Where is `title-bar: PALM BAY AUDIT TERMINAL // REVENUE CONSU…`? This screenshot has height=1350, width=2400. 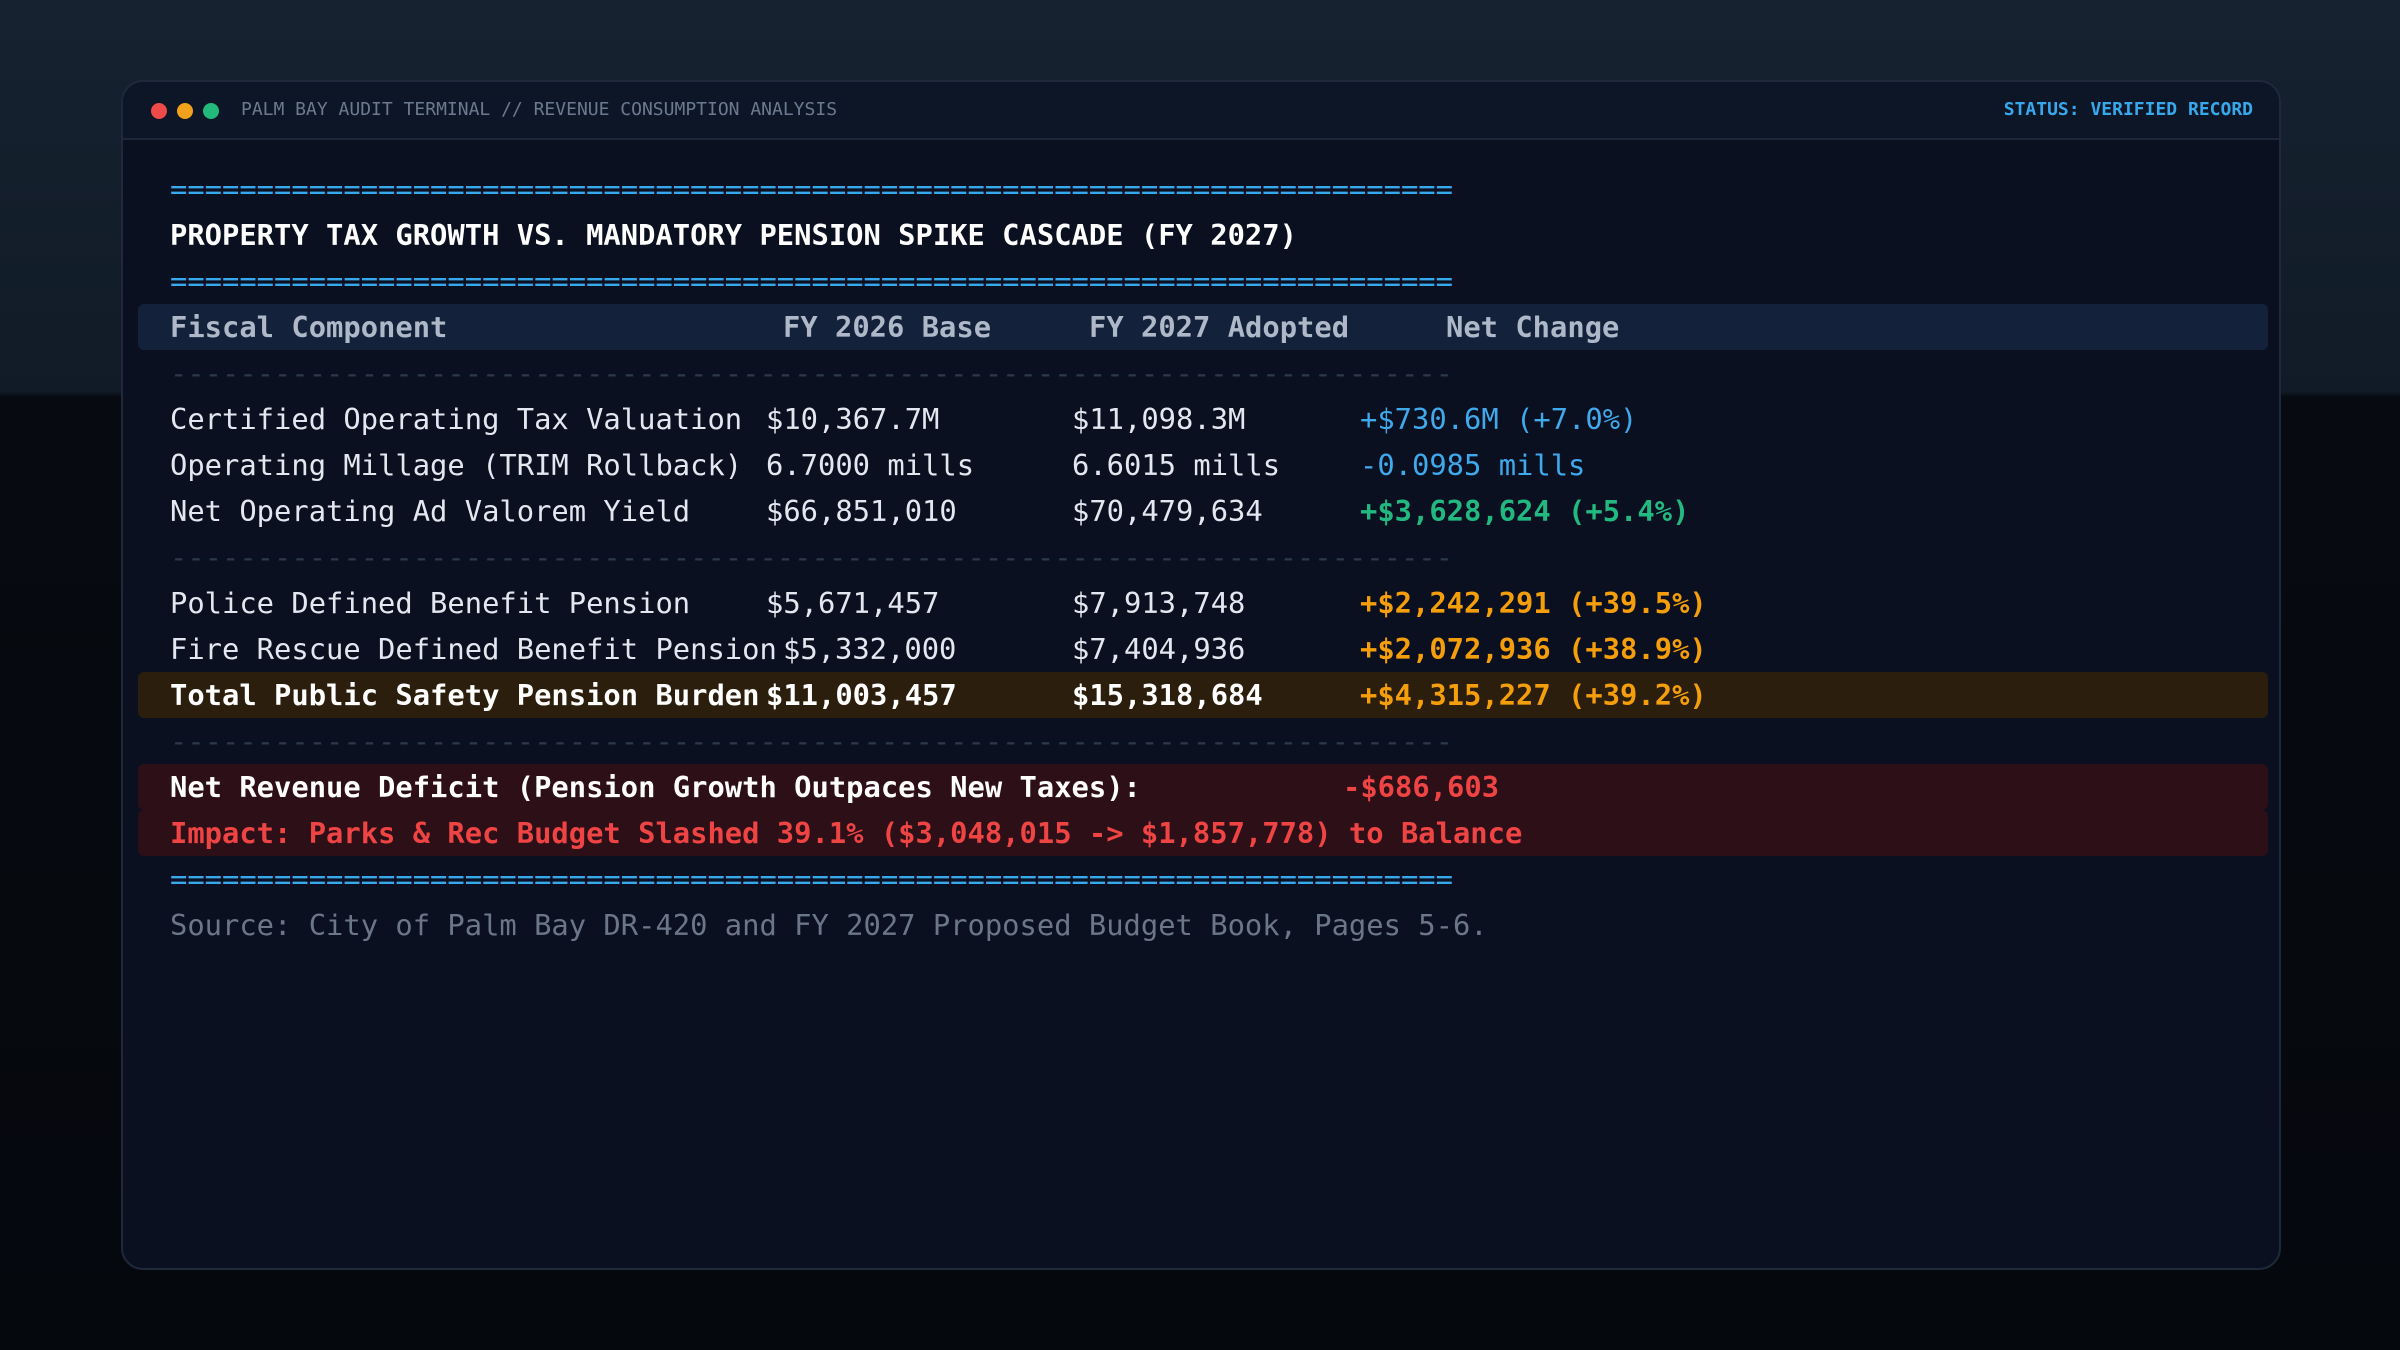
title-bar: PALM BAY AUDIT TERMINAL // REVENUE CONSU… is located at coordinates (1201, 111).